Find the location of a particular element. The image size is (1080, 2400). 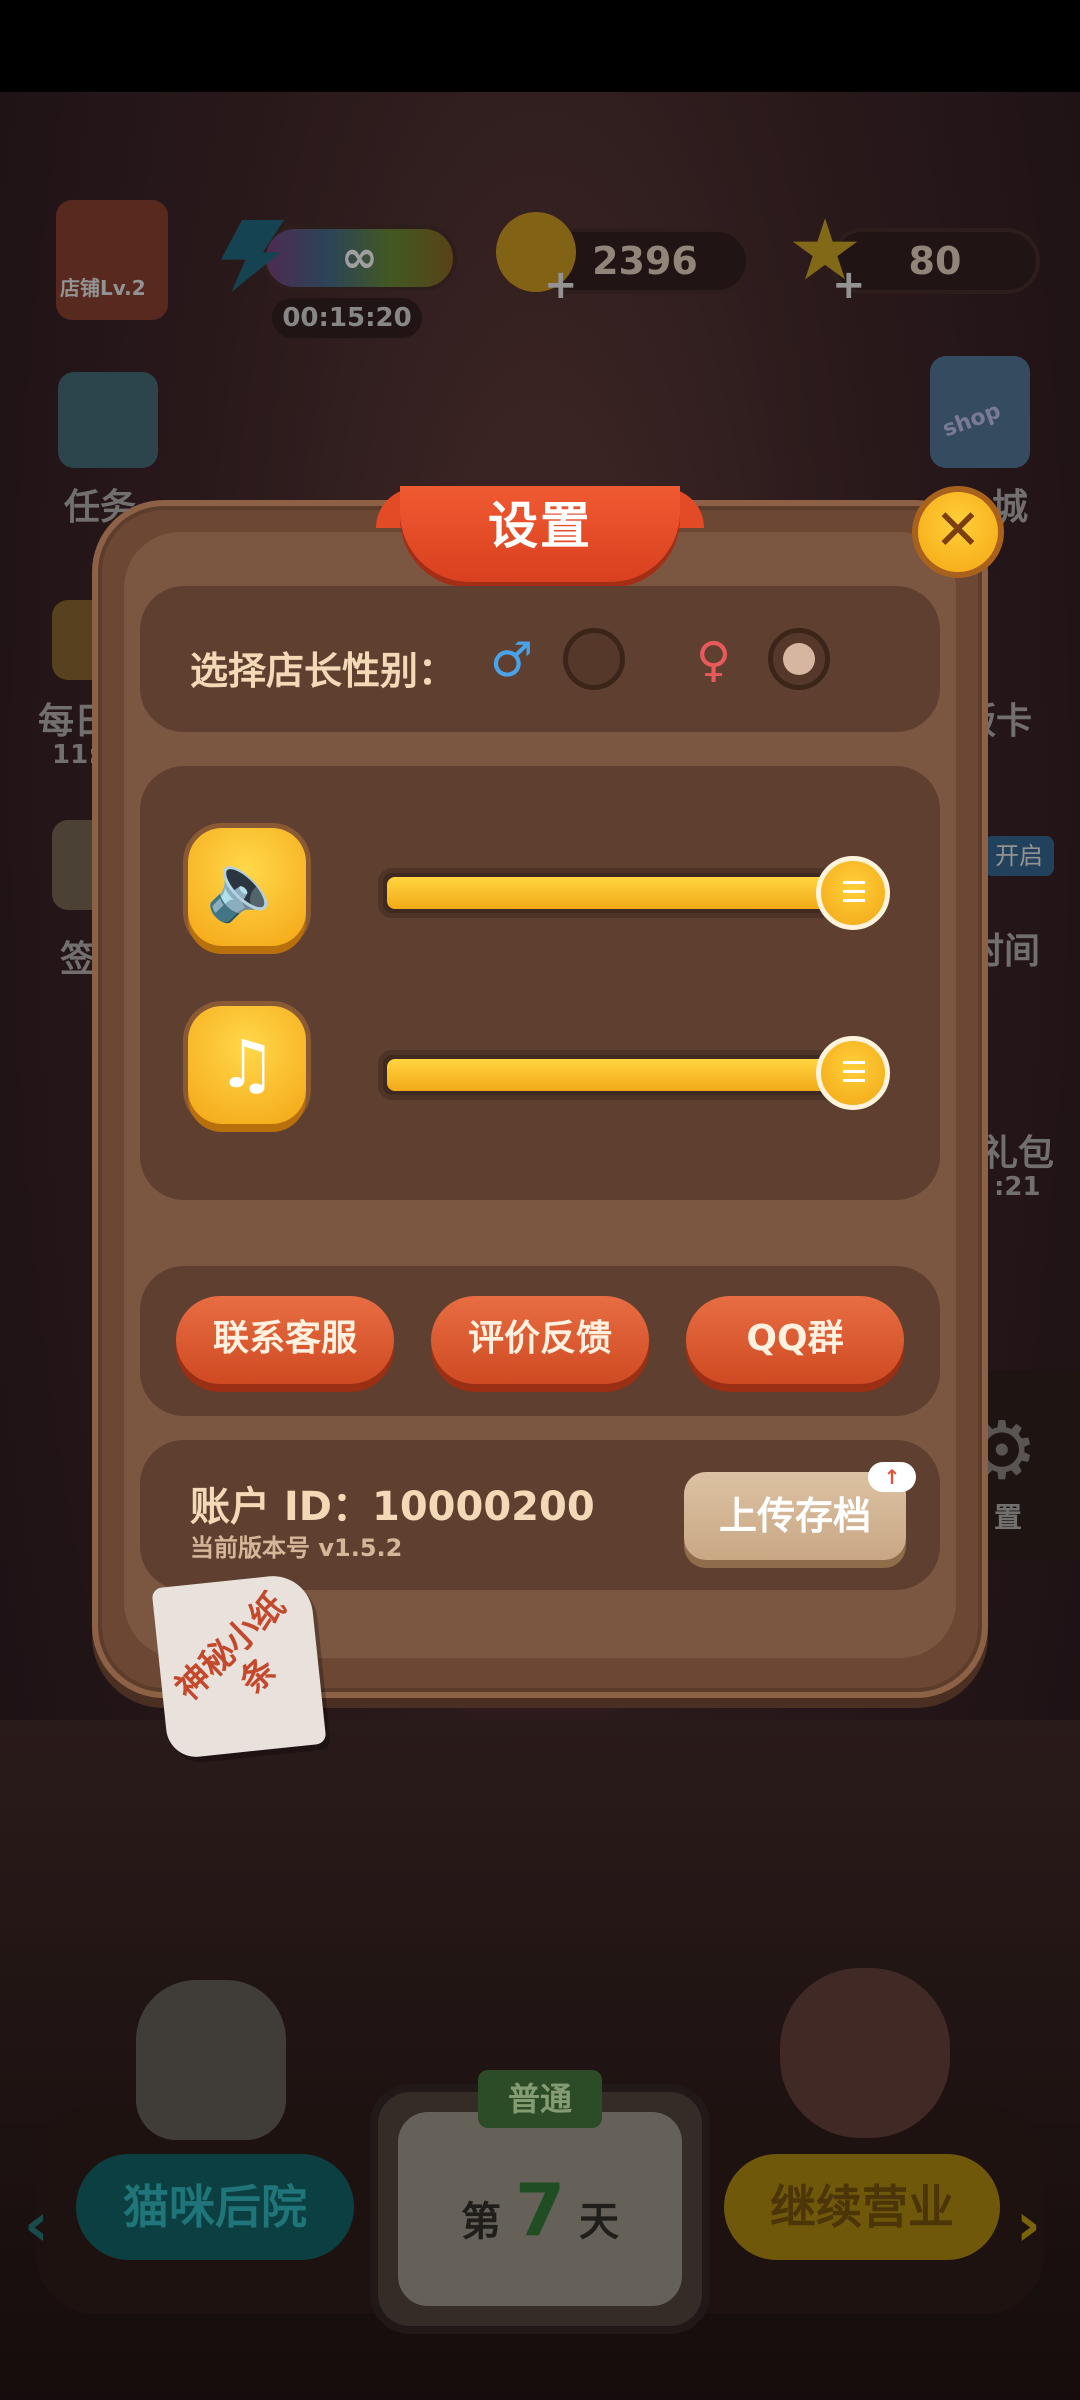

sound-volume-fill is located at coordinates (620, 893).